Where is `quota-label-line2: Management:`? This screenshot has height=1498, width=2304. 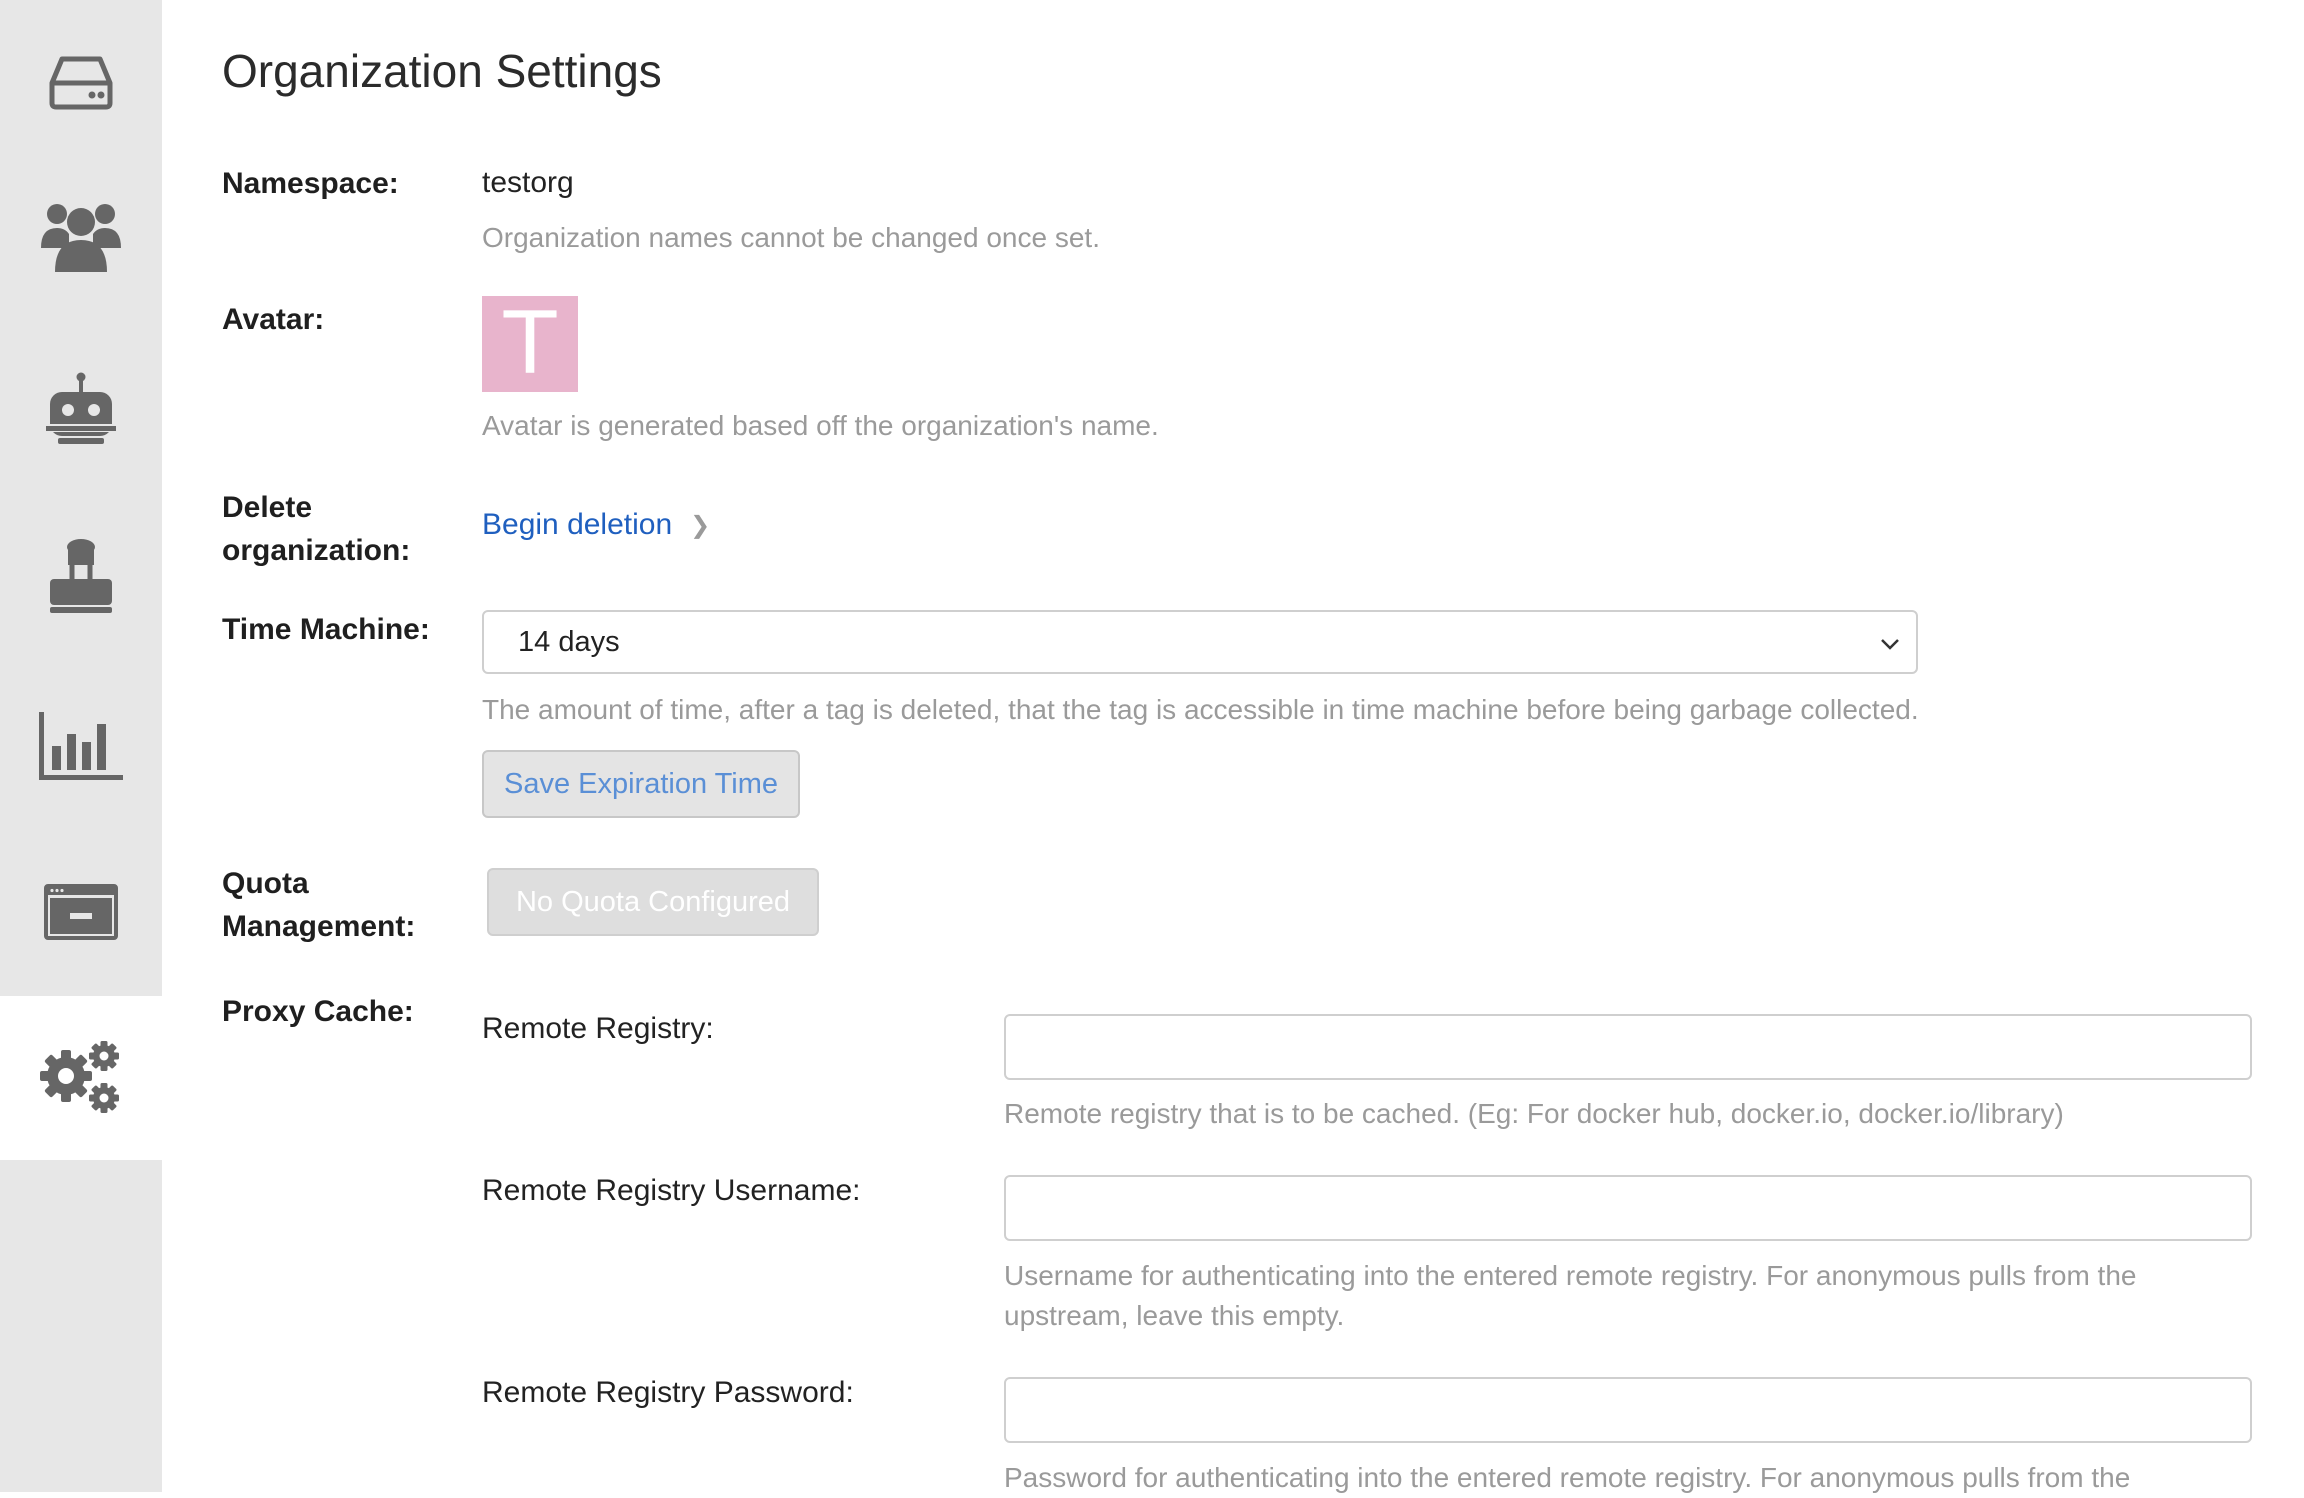
quota-label-line2: Management: is located at coordinates (319, 926).